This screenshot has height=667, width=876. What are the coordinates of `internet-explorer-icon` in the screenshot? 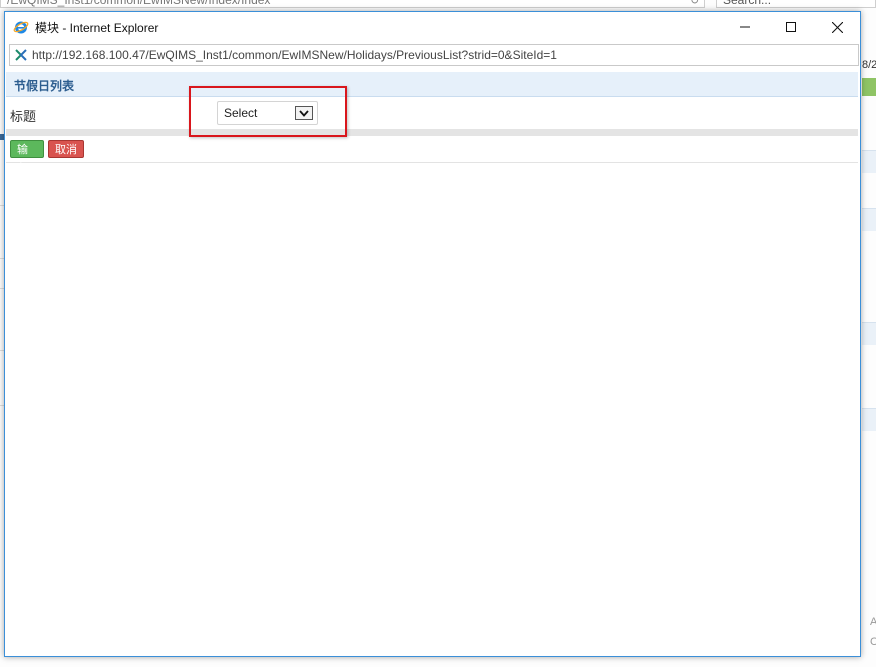 It's located at (21, 27).